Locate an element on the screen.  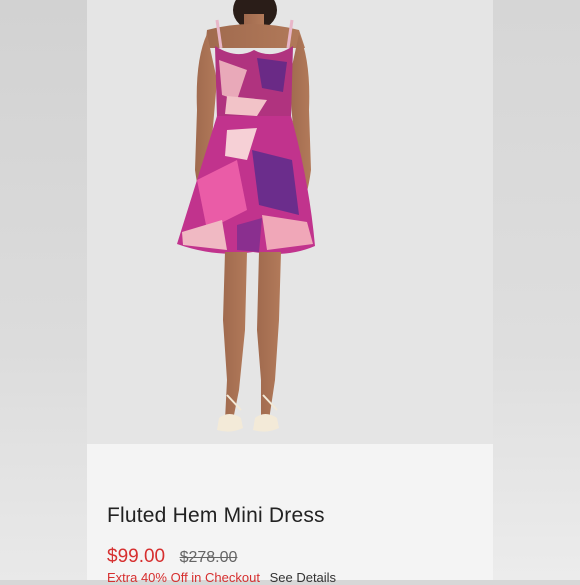
see-details-link: See Details is located at coordinates (303, 577).